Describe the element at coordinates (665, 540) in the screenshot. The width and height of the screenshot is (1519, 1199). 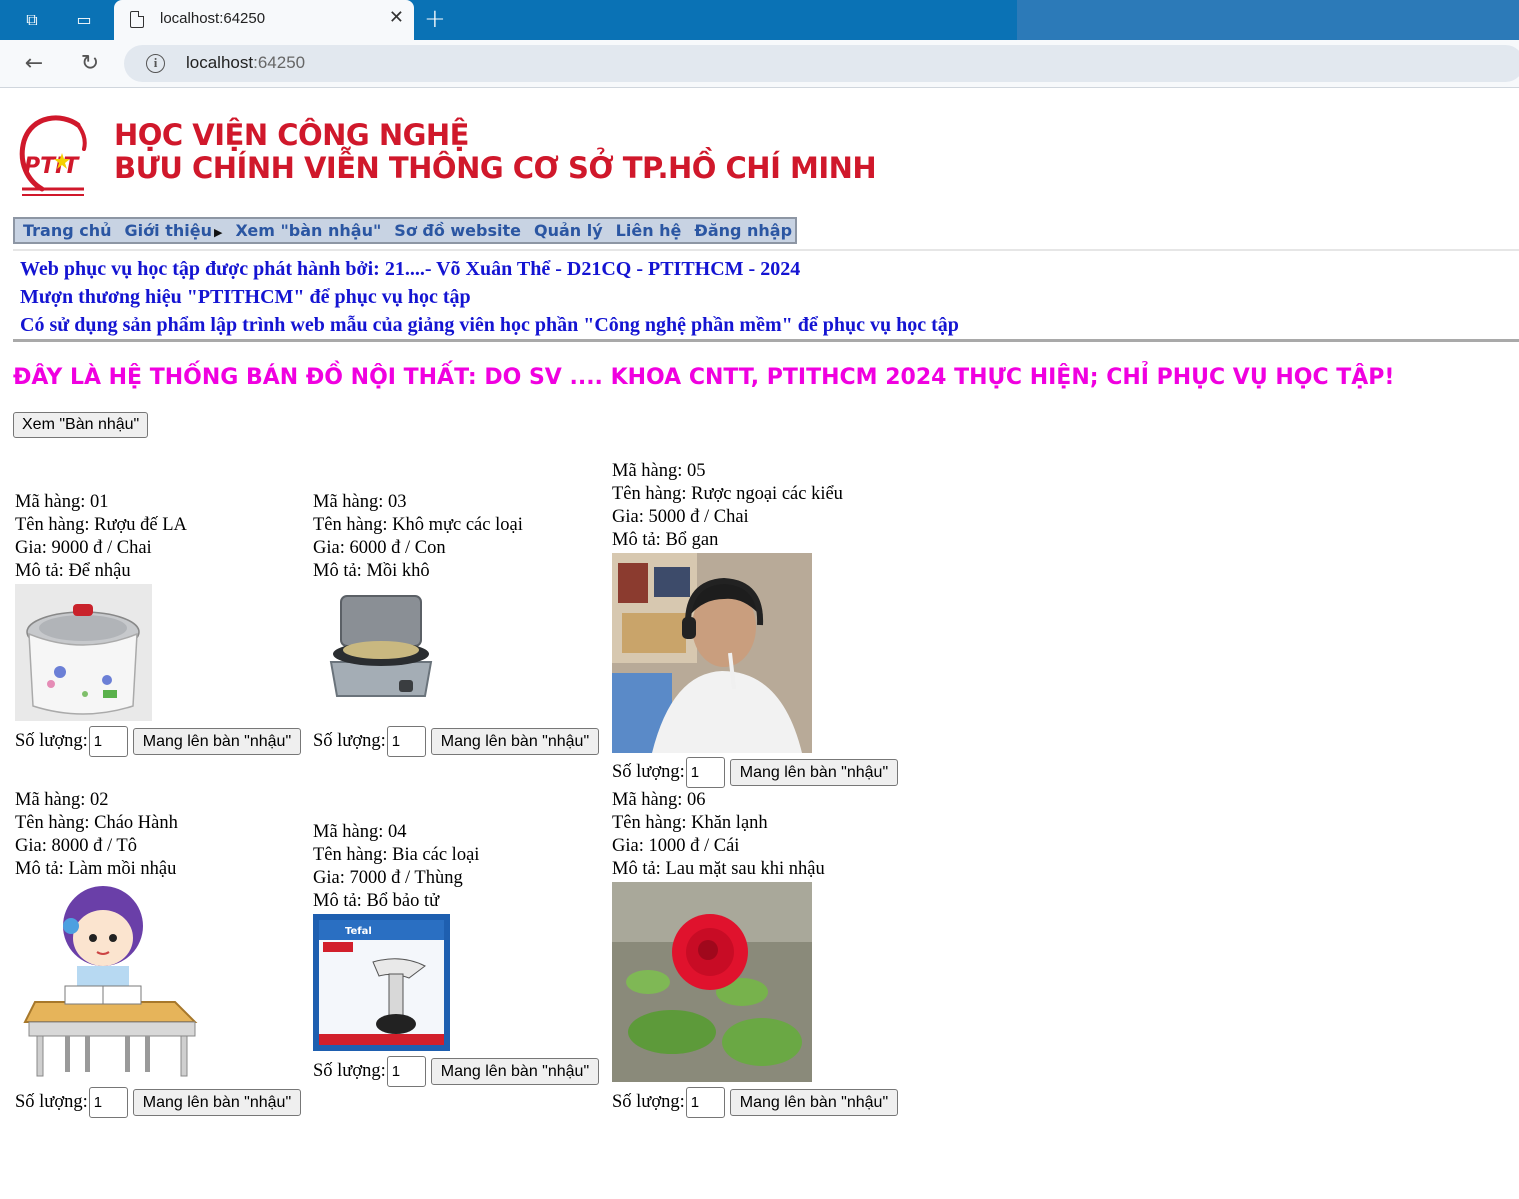
I see `product-description: Mô tả: Bổ gan` at that location.